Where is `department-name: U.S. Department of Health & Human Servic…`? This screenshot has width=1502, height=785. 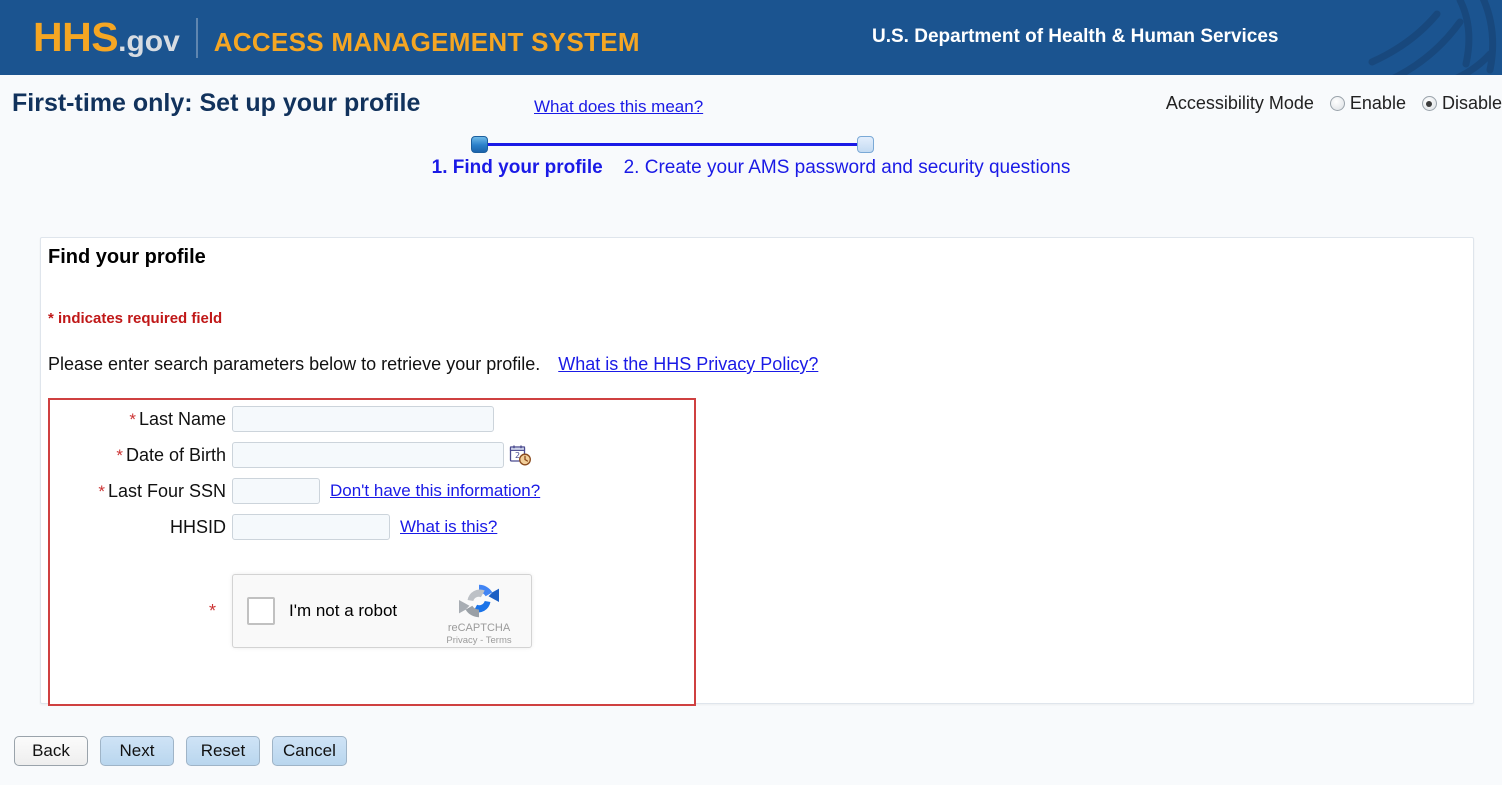 department-name: U.S. Department of Health & Human Servic… is located at coordinates (1075, 36).